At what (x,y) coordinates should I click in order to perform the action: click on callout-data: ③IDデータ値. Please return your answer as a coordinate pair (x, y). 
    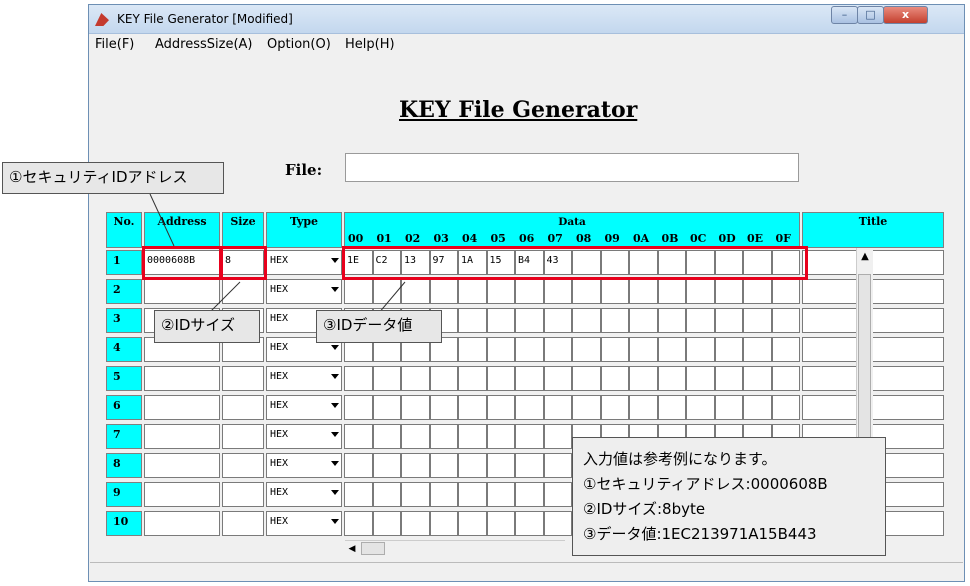
    Looking at the image, I should click on (379, 326).